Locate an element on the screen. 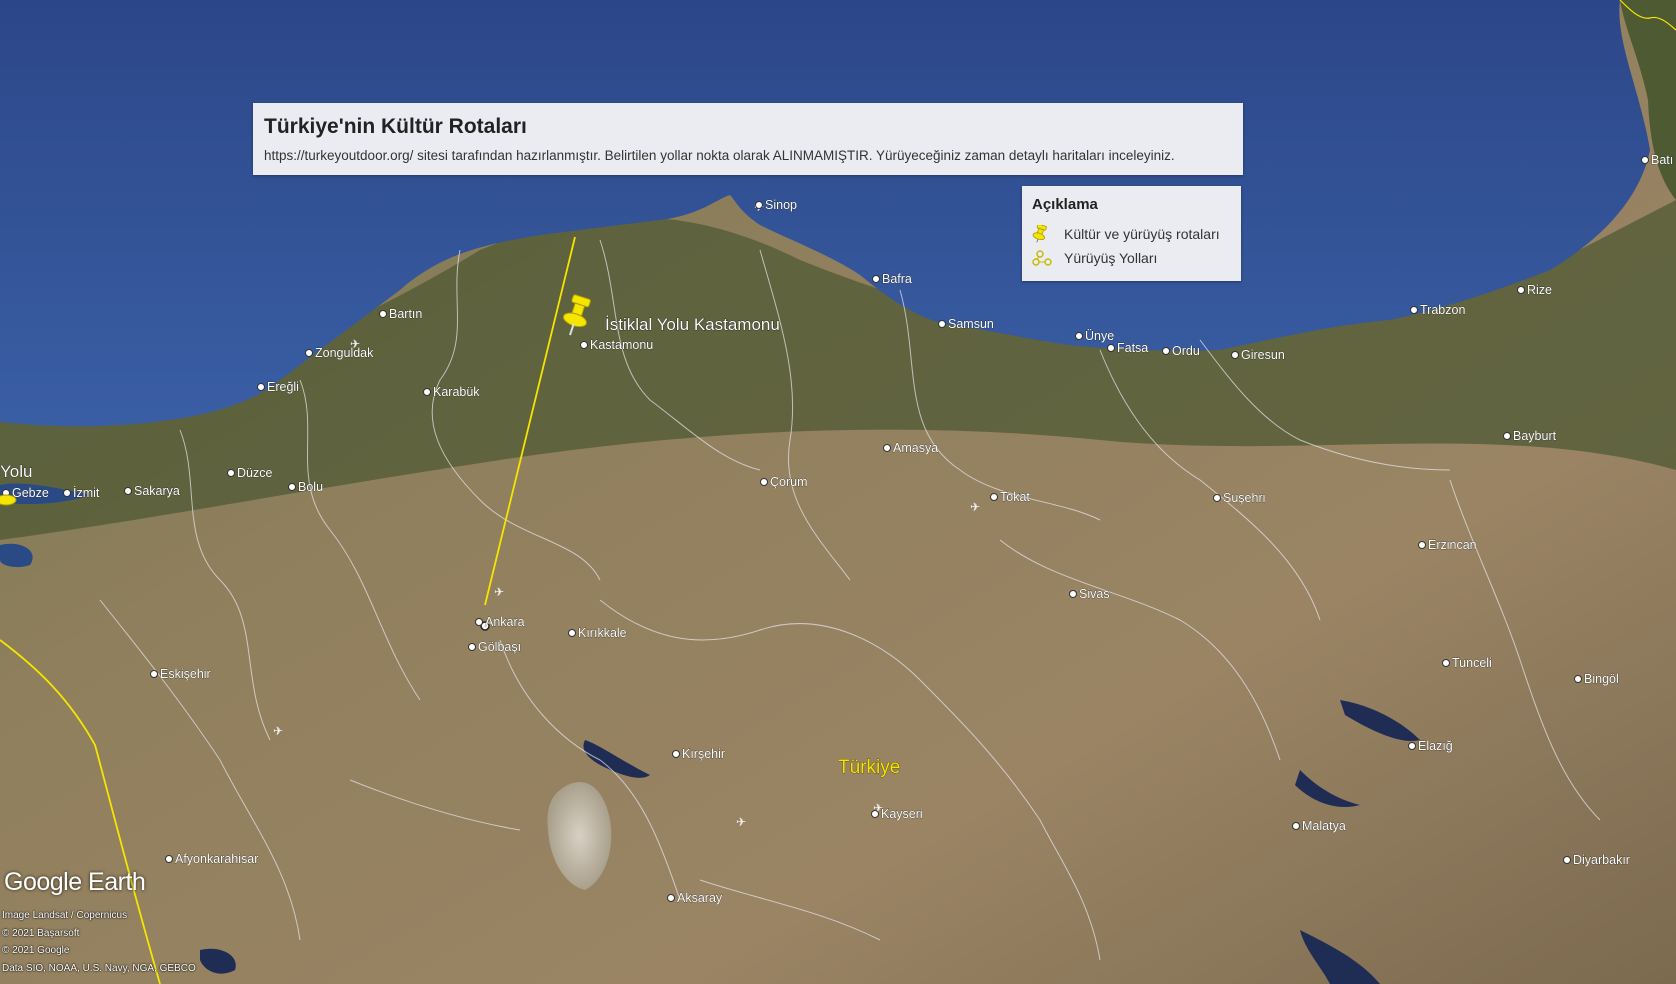 This screenshot has width=1676, height=984. city-label: Bingöl is located at coordinates (1601, 679).